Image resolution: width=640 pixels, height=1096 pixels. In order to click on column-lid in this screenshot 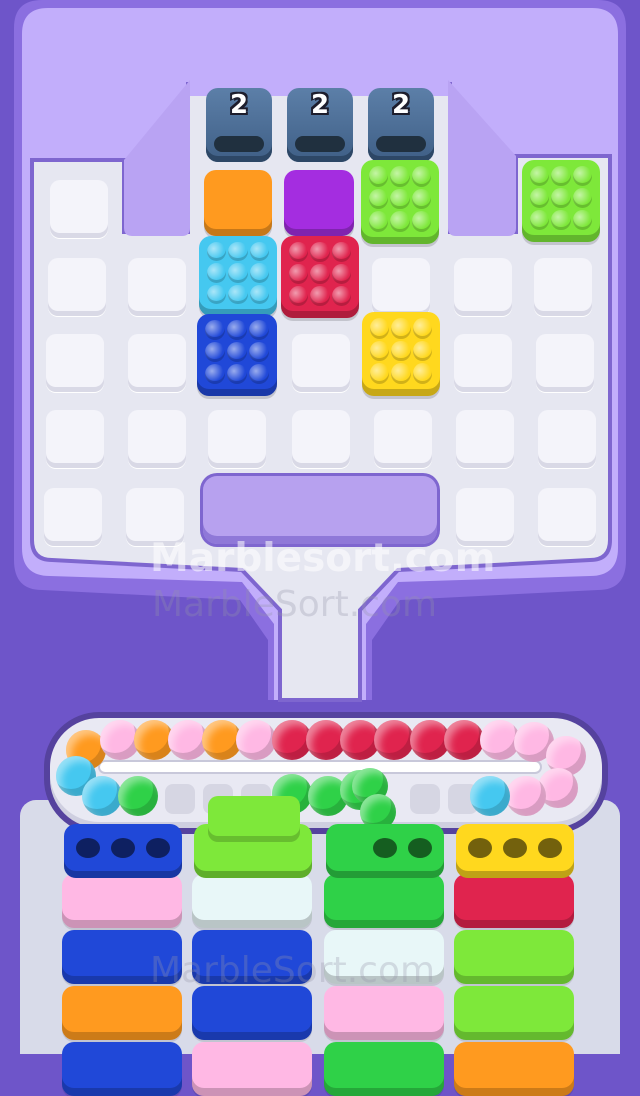, I will do `click(254, 819)`.